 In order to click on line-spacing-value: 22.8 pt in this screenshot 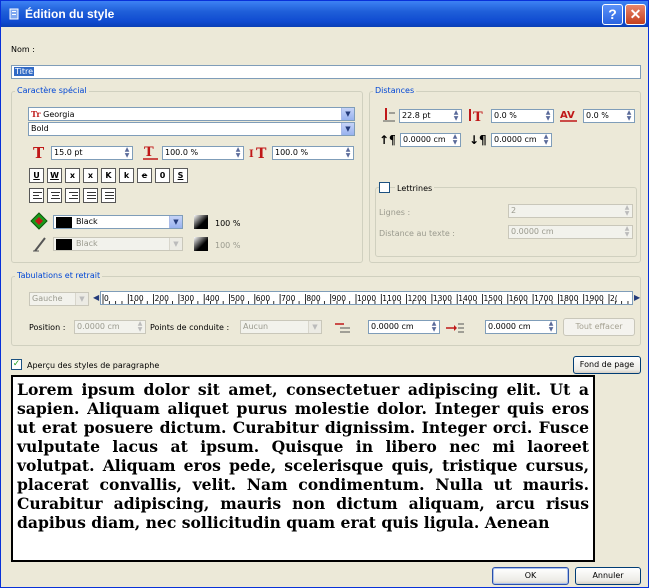, I will do `click(416, 115)`.